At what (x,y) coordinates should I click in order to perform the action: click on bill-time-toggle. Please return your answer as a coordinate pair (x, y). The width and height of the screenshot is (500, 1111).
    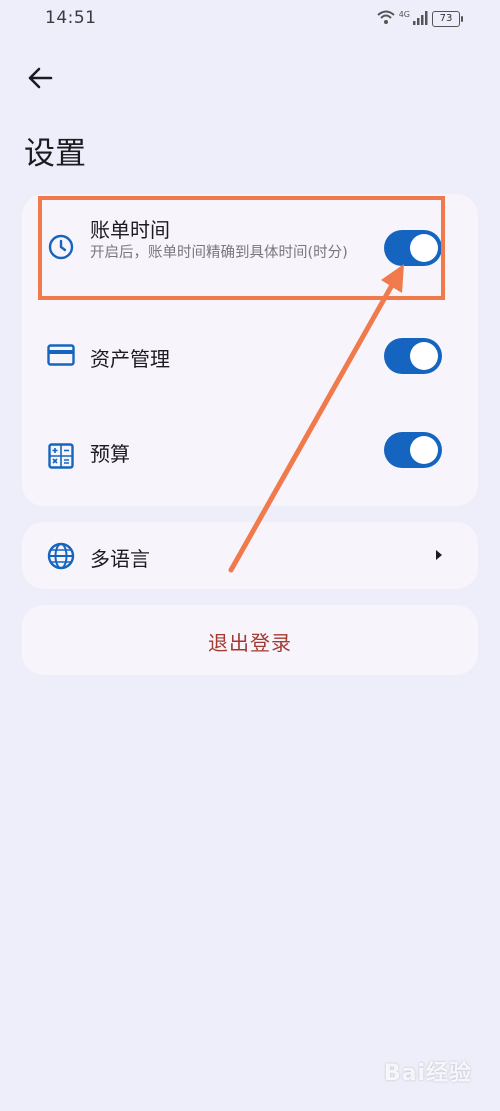
    Looking at the image, I should click on (413, 248).